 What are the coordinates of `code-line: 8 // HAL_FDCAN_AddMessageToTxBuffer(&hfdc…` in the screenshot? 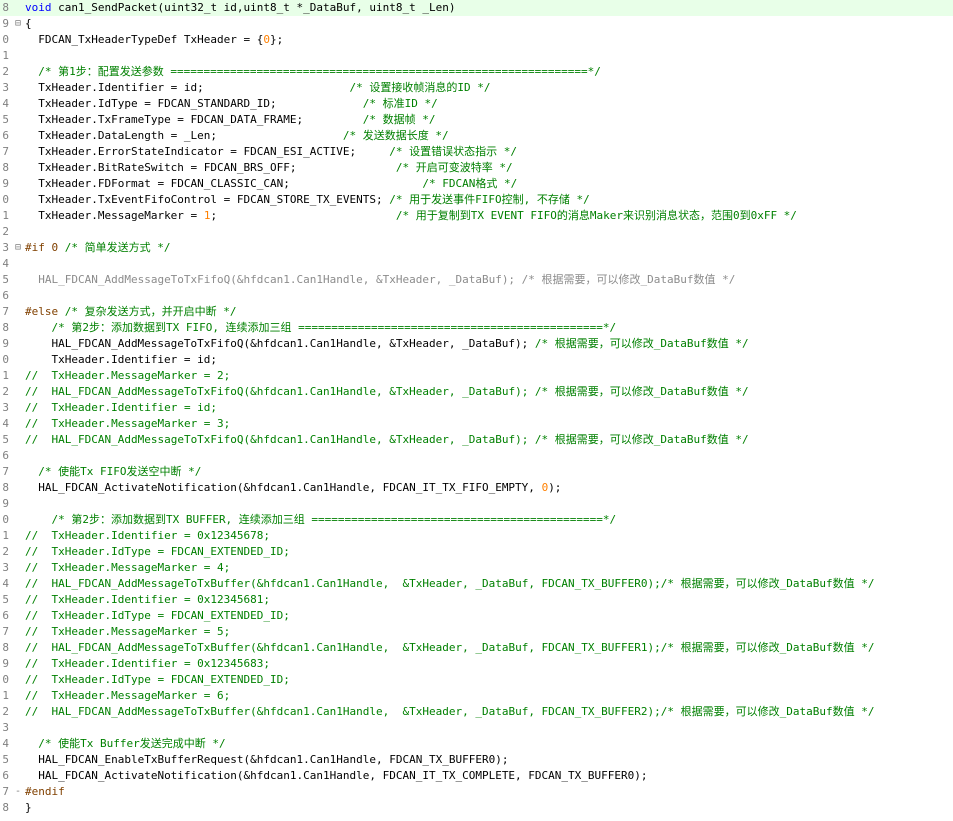 It's located at (476, 648).